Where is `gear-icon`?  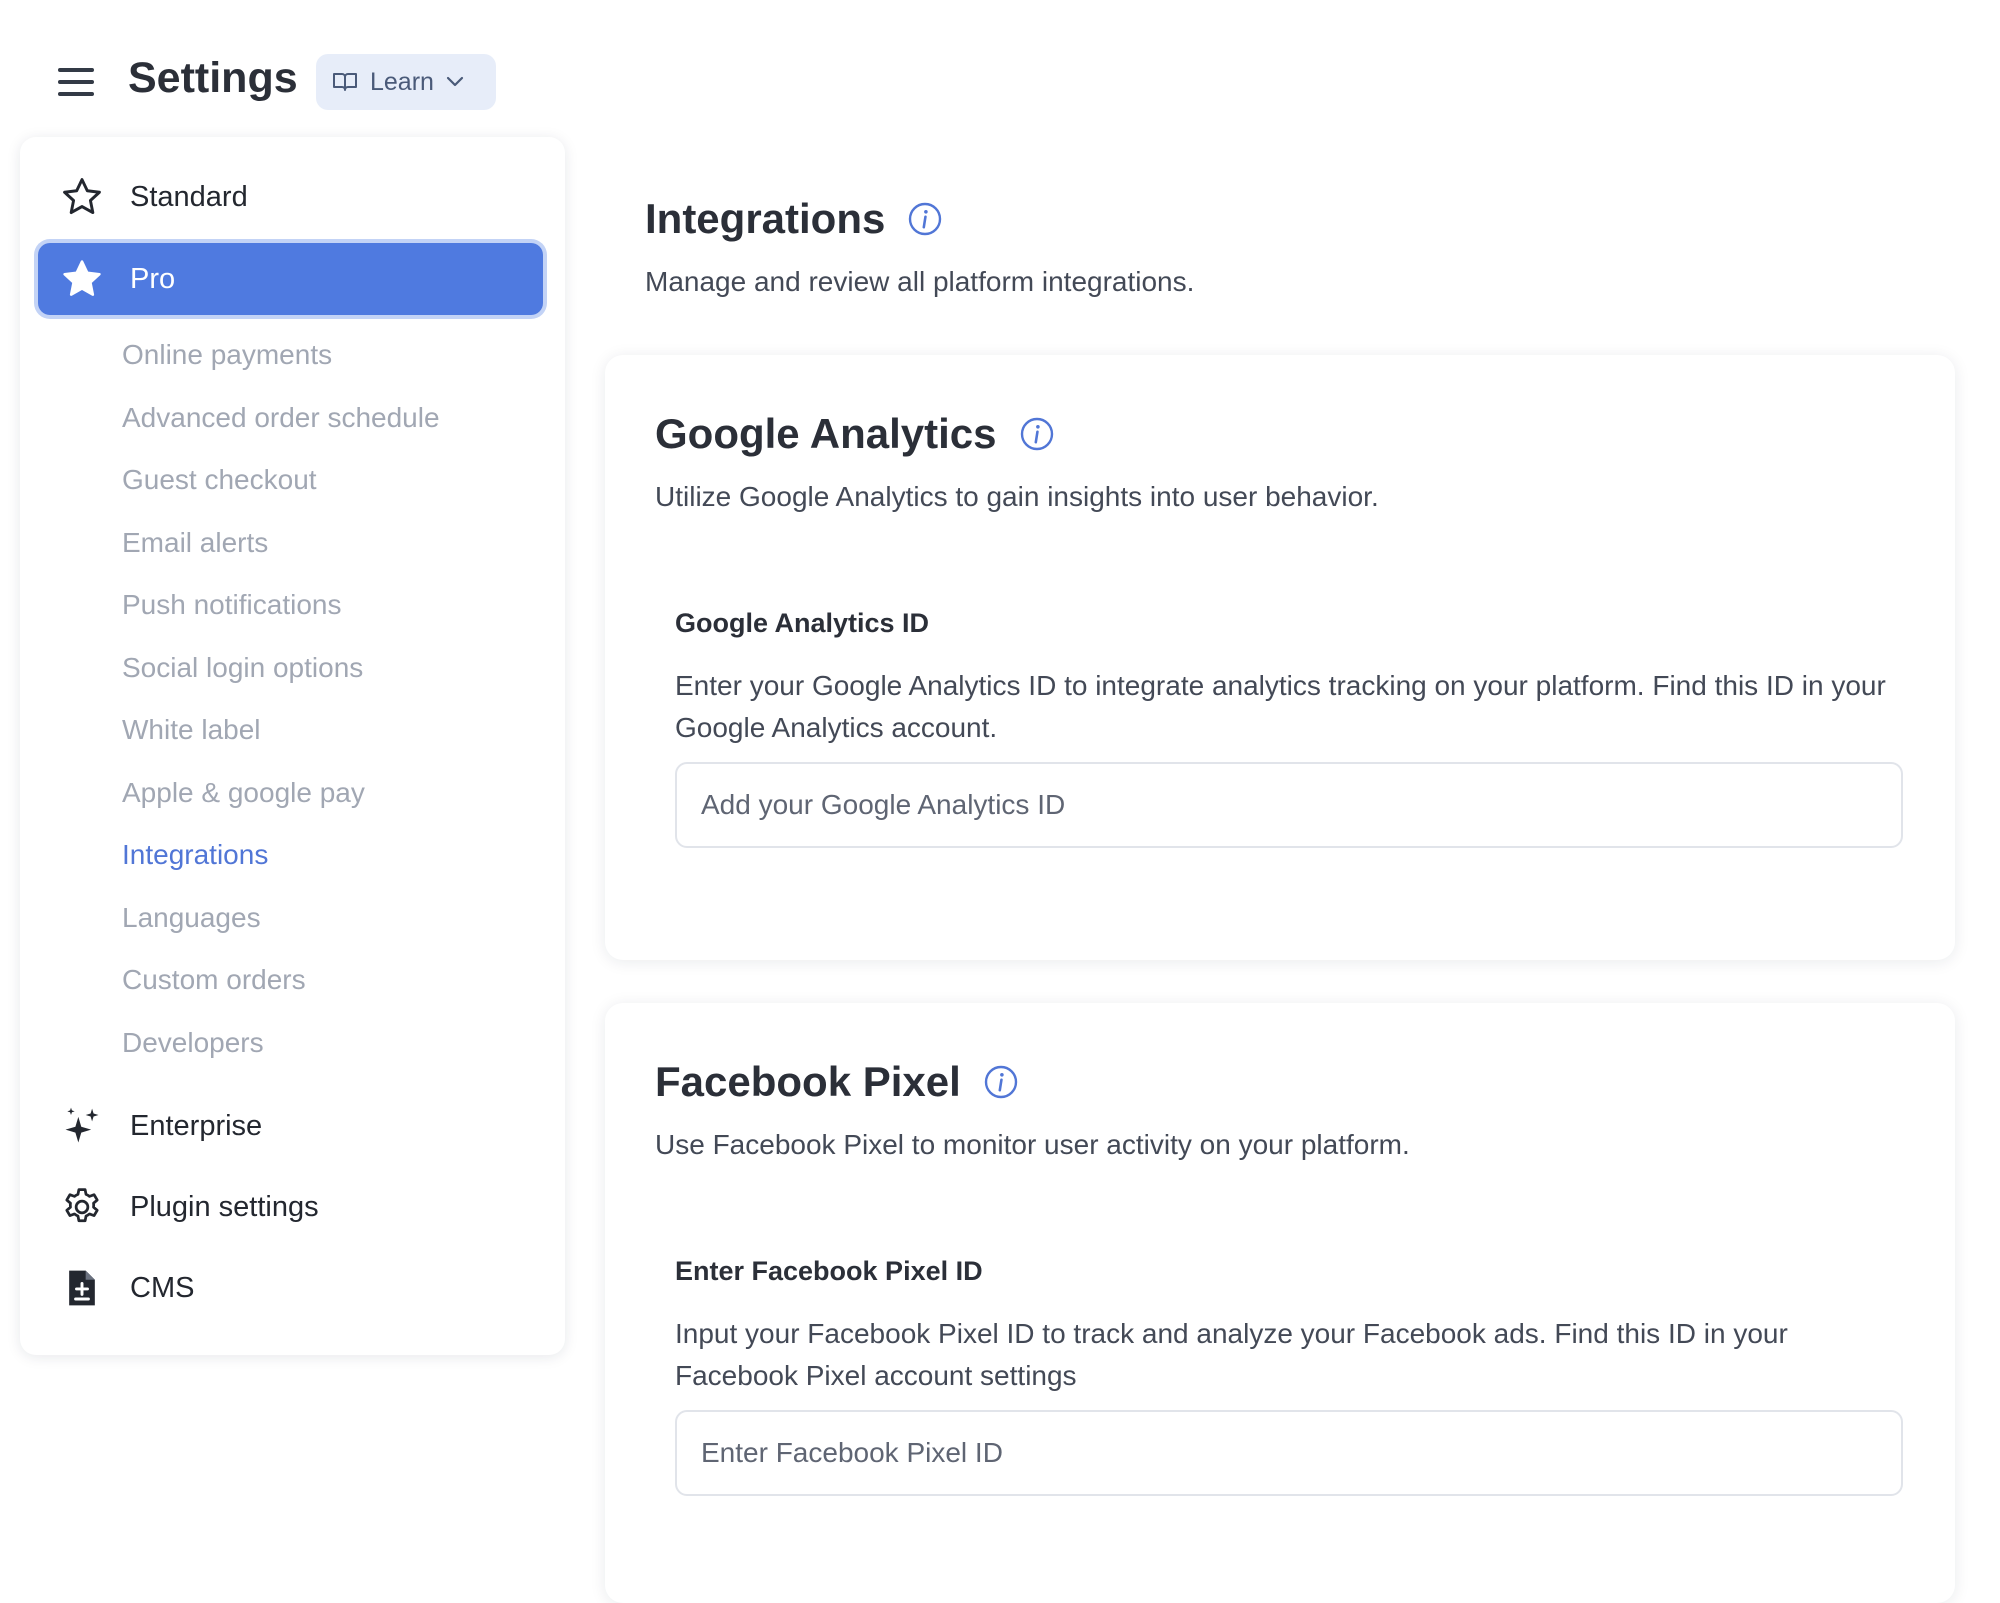
gear-icon is located at coordinates (82, 1207).